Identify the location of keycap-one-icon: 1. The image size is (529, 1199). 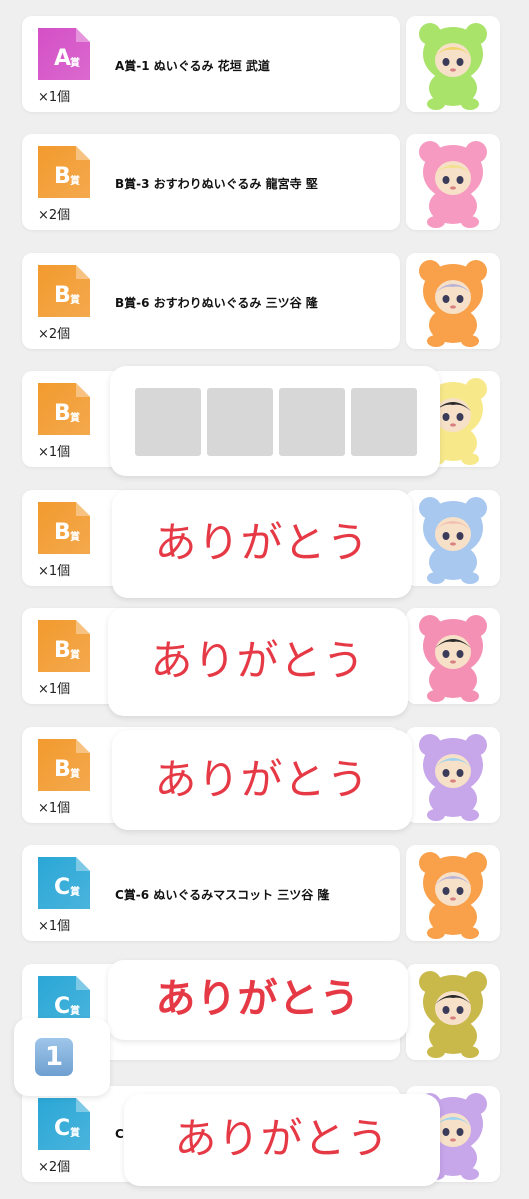
(54, 1057).